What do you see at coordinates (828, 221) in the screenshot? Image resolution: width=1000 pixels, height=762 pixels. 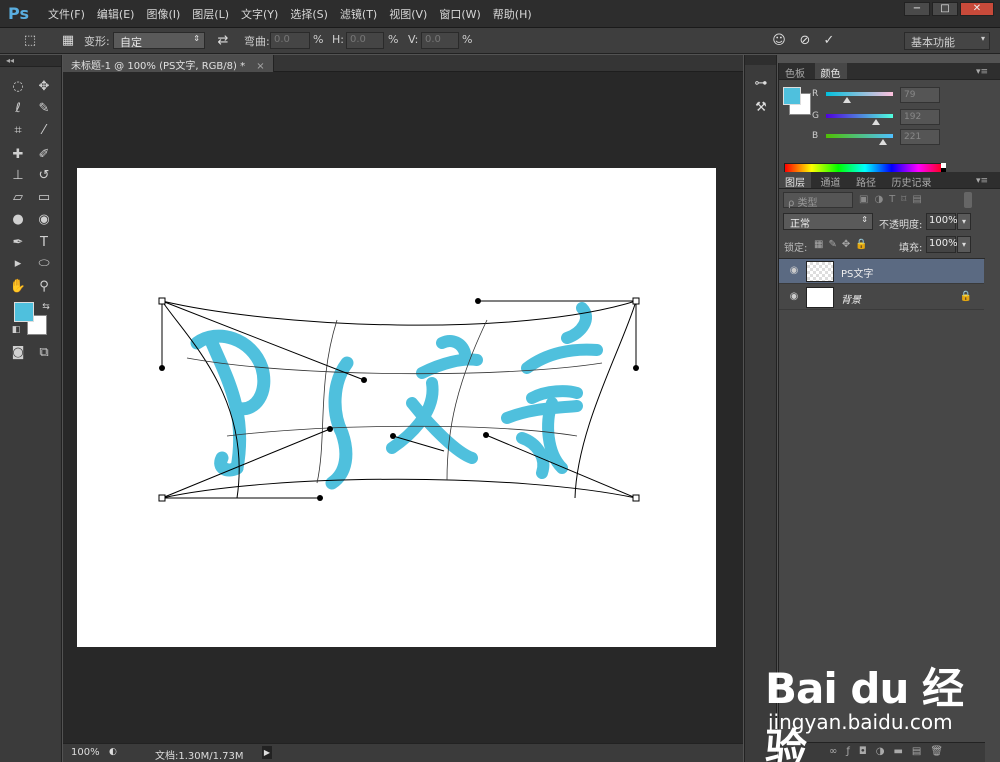 I see `blend-mode-select: 正常 ⇕` at bounding box center [828, 221].